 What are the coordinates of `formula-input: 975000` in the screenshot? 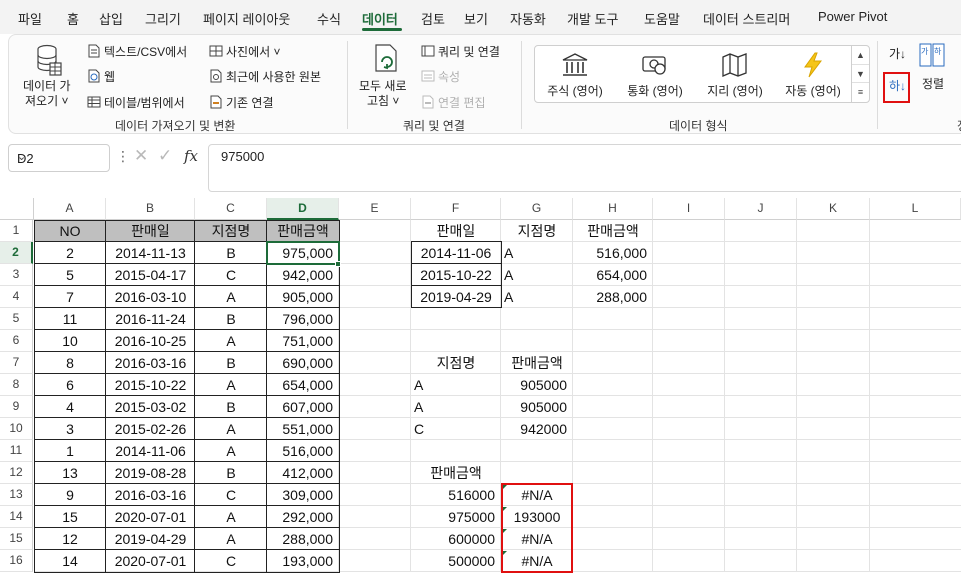 It's located at (584, 168).